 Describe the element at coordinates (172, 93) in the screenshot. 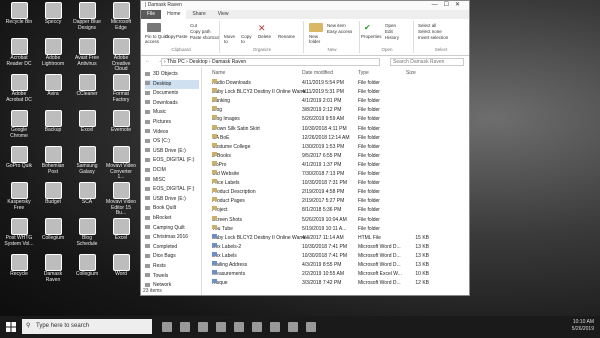

I see `nav-item-documents: Documents` at that location.